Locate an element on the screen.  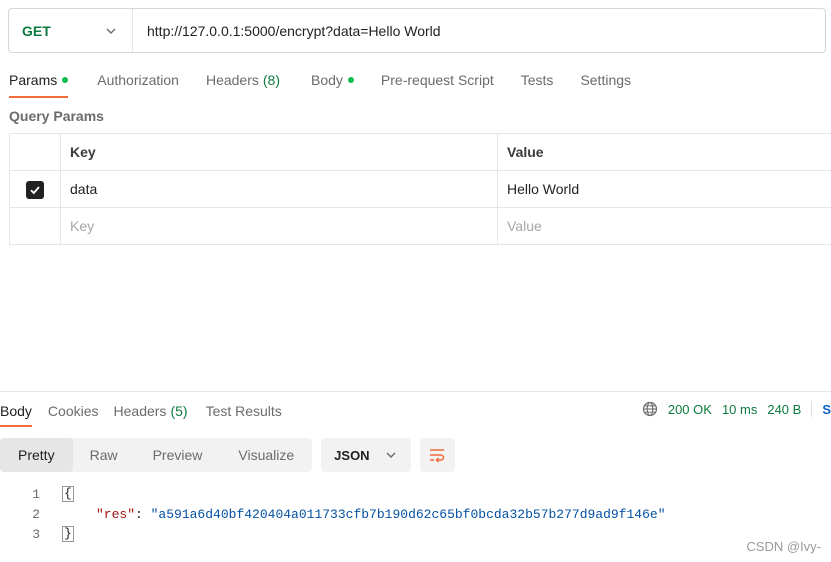
tab-label: Test Results is located at coordinates (243, 411).